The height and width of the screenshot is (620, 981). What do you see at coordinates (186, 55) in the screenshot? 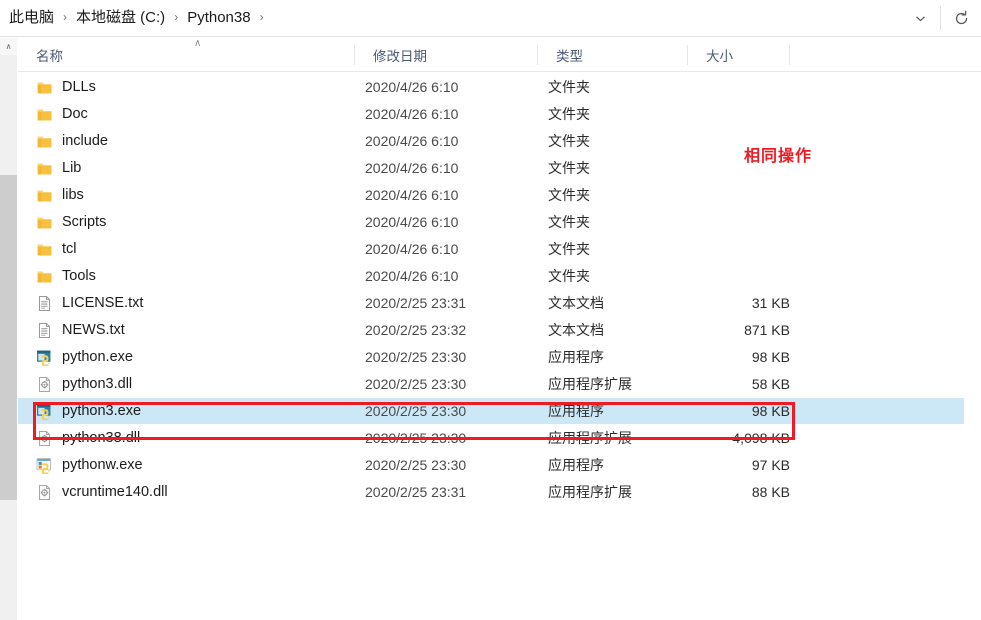
I see `column-header-name: 名称 ∧` at bounding box center [186, 55].